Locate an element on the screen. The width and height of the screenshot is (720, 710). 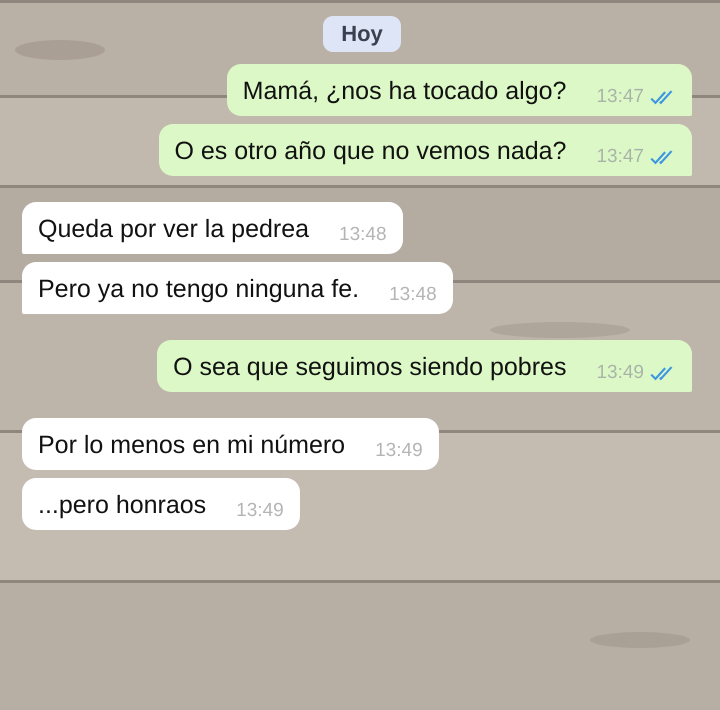
message-text: O es otro año que no vemos nada? is located at coordinates (370, 151).